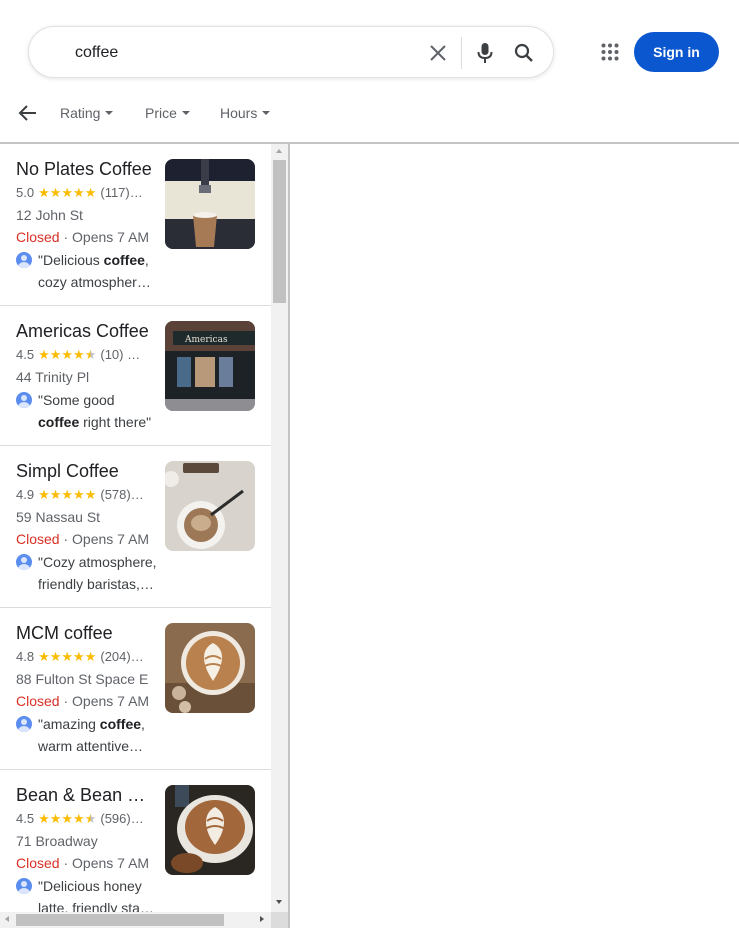 The width and height of the screenshot is (739, 928). I want to click on review-text: "amazing, so click(69, 724).